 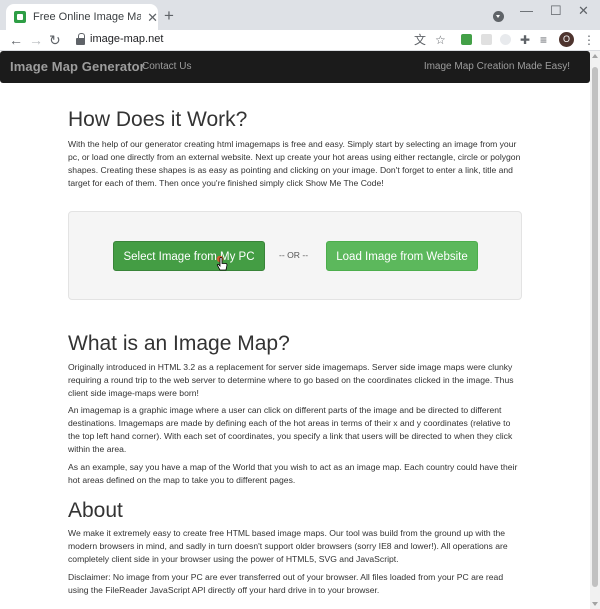 I want to click on tab-search-icon, so click(x=498, y=16).